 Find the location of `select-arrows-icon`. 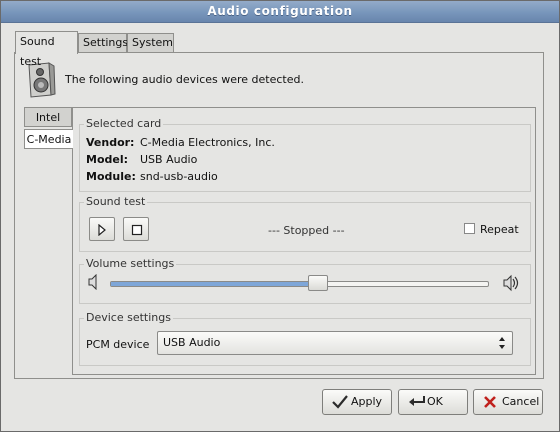

select-arrows-icon is located at coordinates (502, 343).